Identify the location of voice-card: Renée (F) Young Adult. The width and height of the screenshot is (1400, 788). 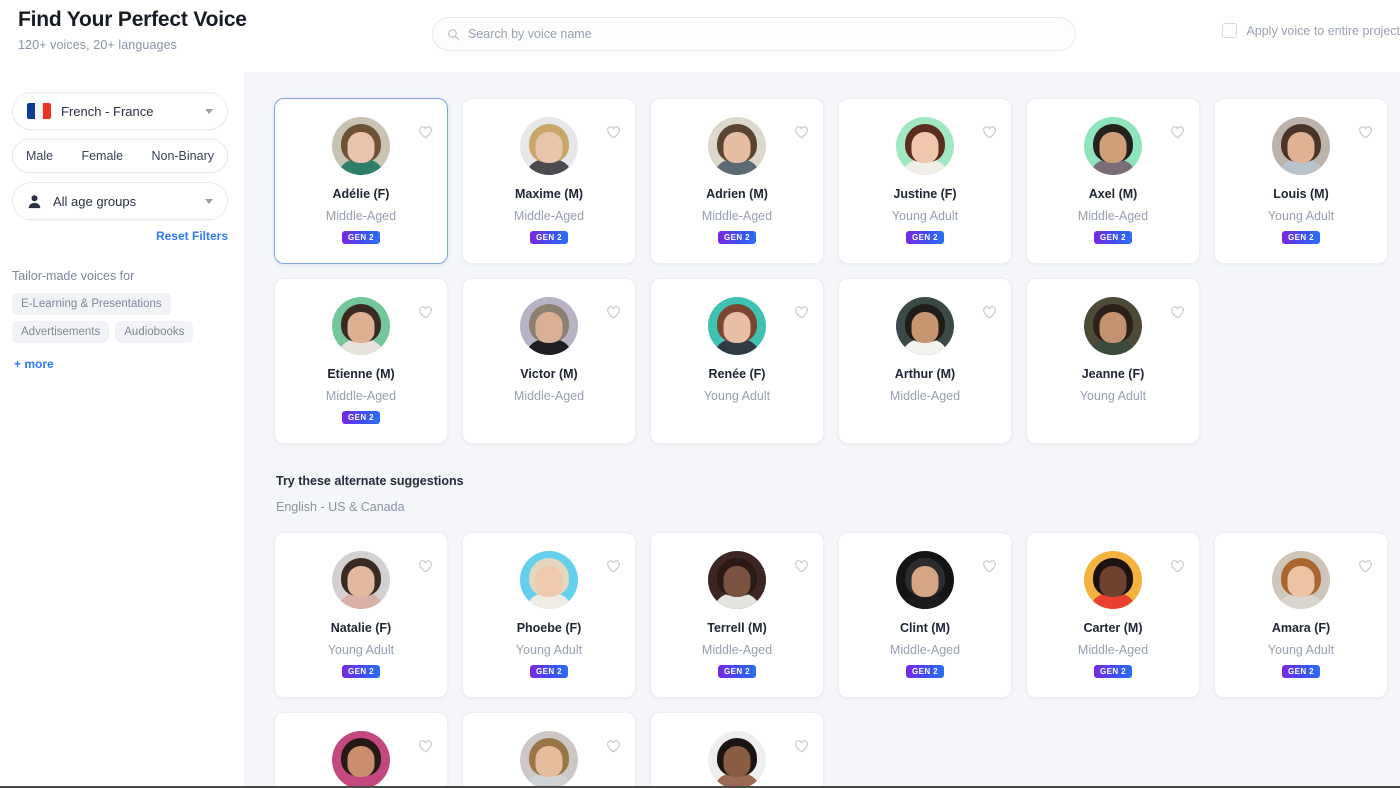
(737, 361).